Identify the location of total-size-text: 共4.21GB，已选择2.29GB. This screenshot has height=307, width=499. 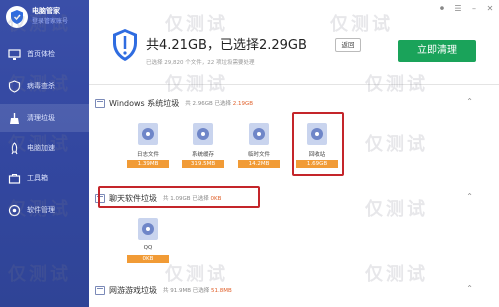
(226, 45).